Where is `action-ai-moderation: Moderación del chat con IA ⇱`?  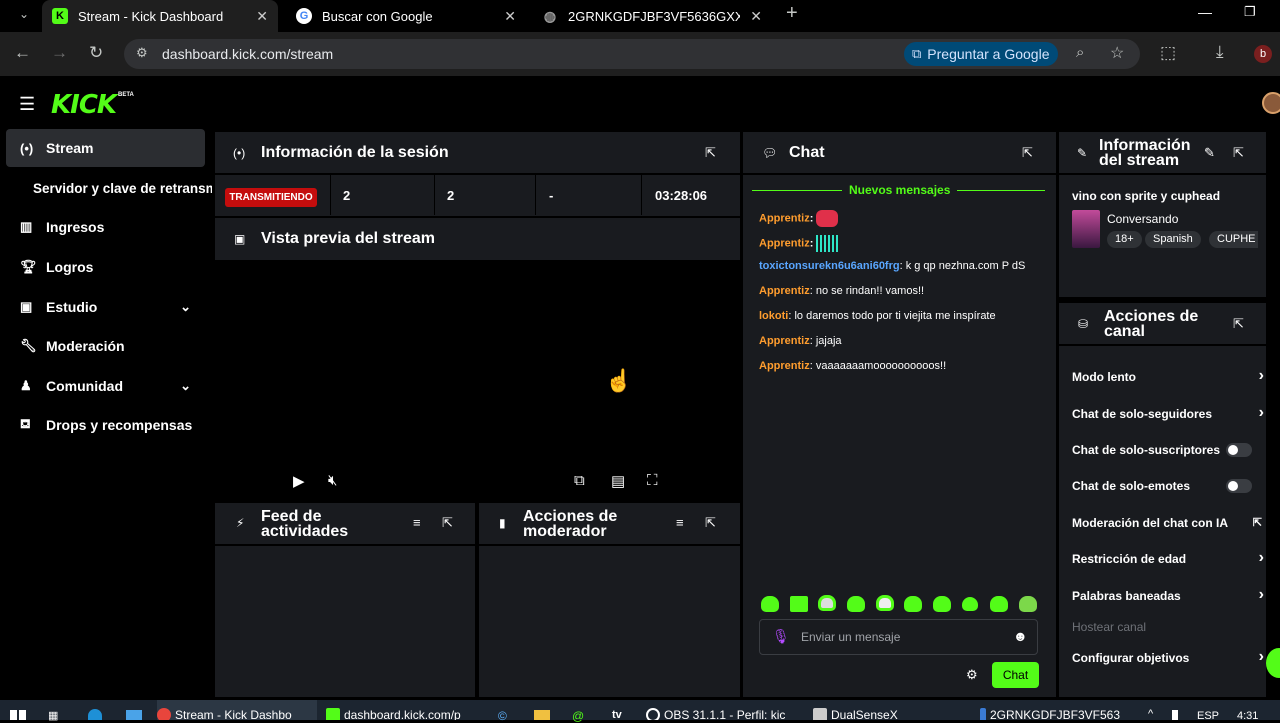
action-ai-moderation: Moderación del chat con IA ⇱ is located at coordinates (1167, 523).